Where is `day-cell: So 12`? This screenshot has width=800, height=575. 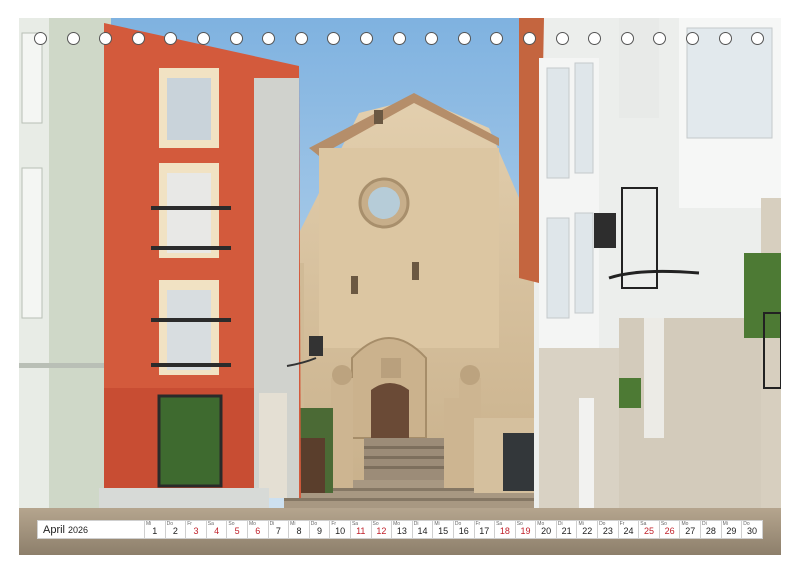
day-cell: So 12 is located at coordinates (381, 529).